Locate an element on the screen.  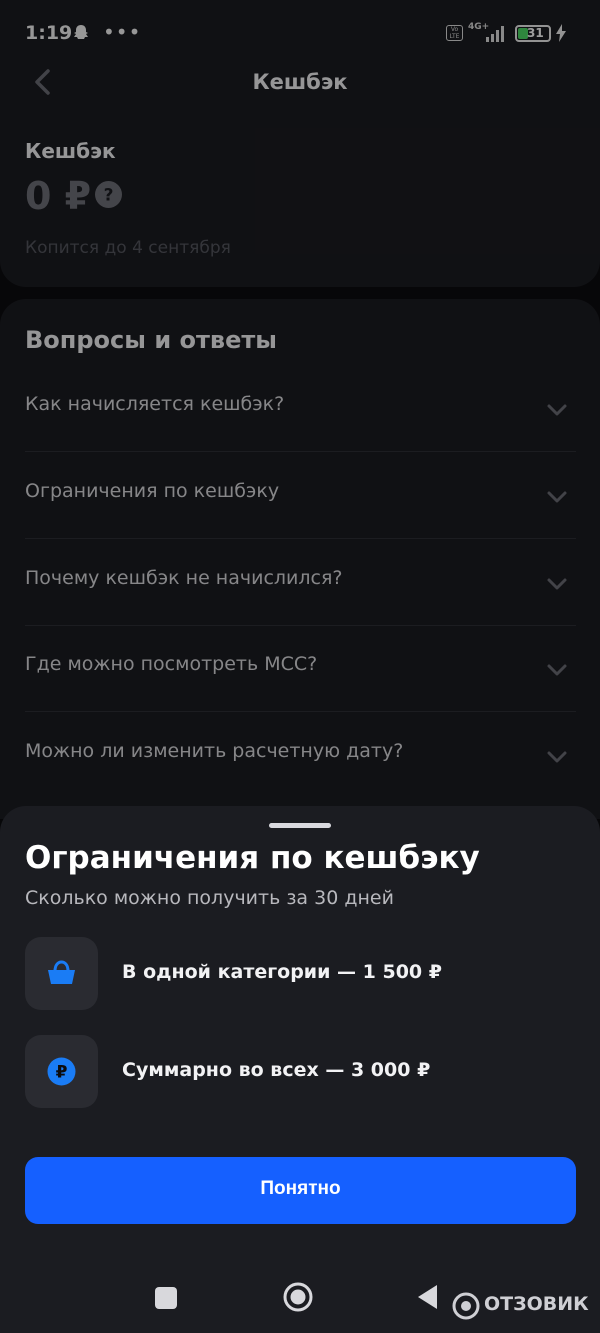
back-triangle-icon is located at coordinates (427, 1297).